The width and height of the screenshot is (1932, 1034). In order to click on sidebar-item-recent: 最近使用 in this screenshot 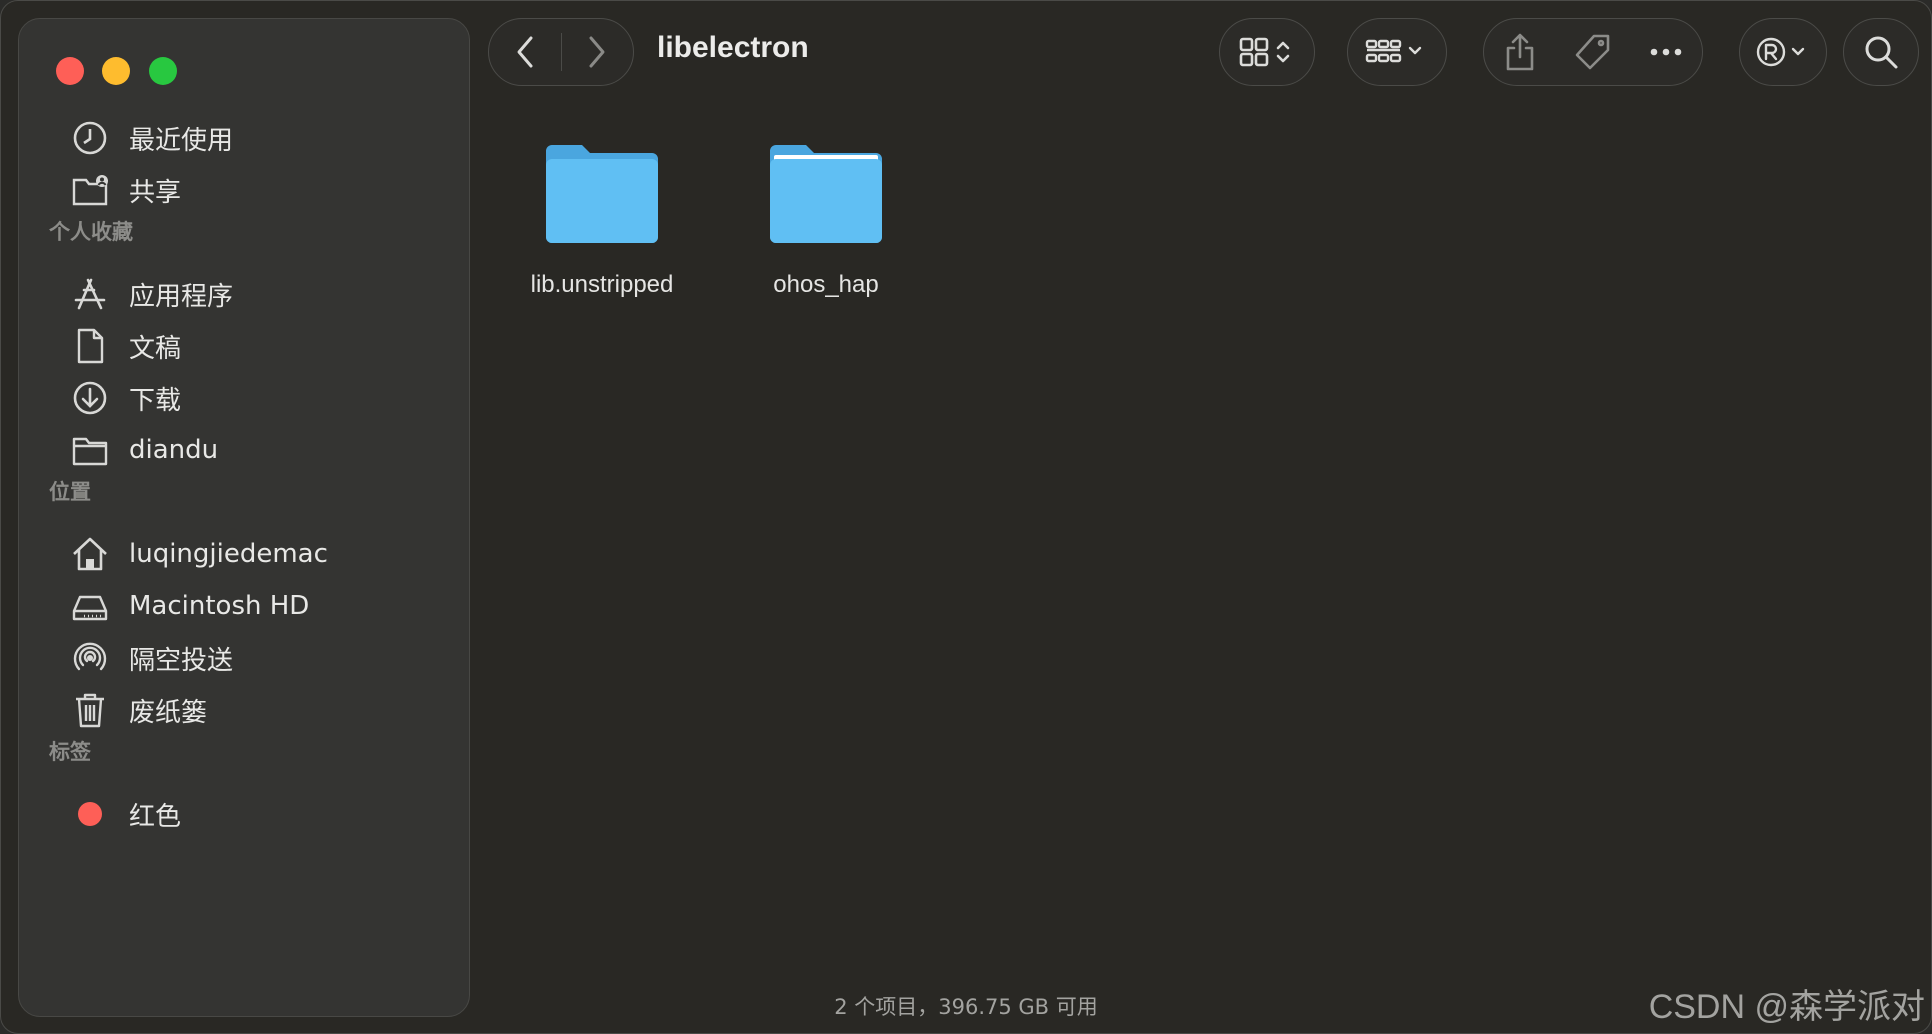, I will do `click(249, 138)`.